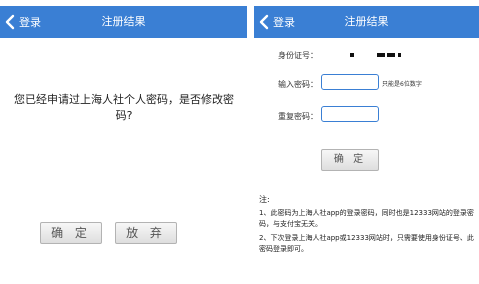 The image size is (479, 284). Describe the element at coordinates (124, 107) in the screenshot. I see `change-password-prompt: 您已经申请过上海人社个人密码，是否修改密码?` at that location.